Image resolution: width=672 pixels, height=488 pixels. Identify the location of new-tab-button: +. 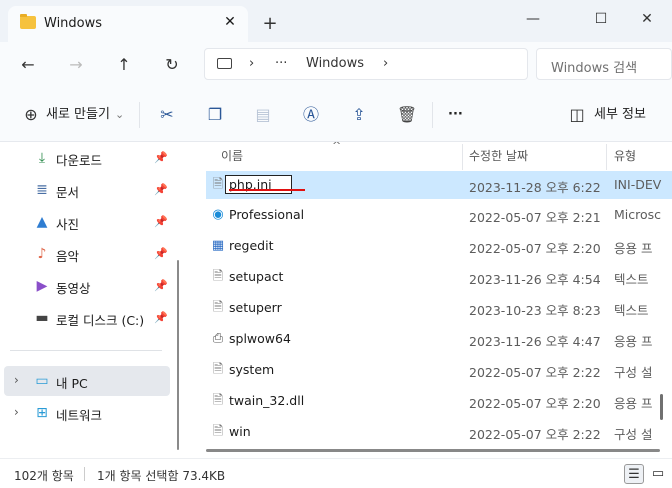
(270, 24).